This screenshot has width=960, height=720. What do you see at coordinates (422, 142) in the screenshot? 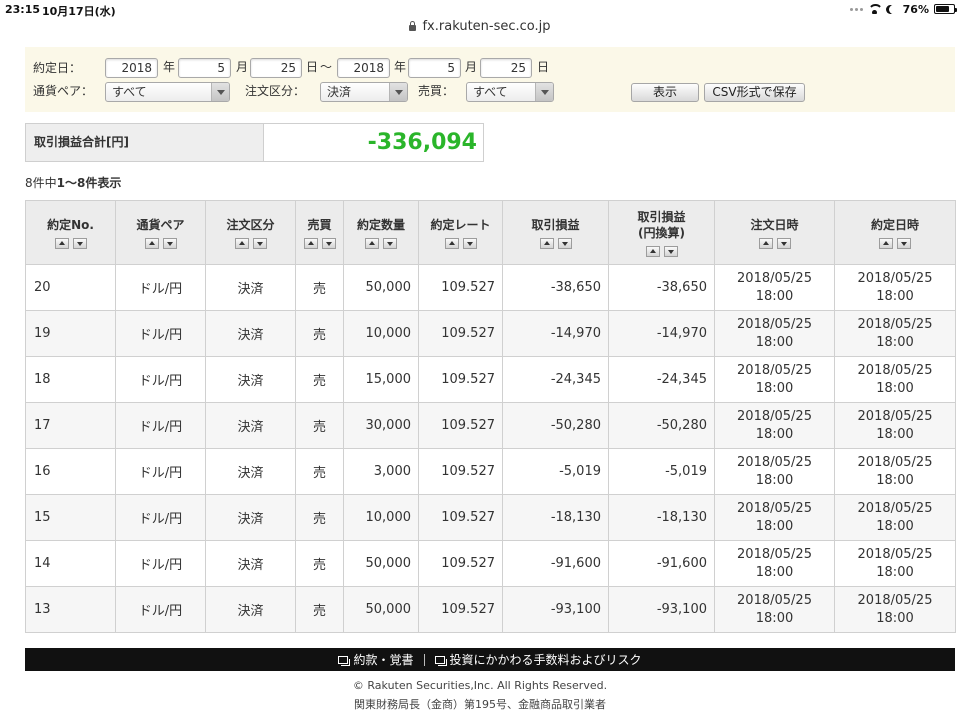
I see `pnl-summary-value: -336,094` at bounding box center [422, 142].